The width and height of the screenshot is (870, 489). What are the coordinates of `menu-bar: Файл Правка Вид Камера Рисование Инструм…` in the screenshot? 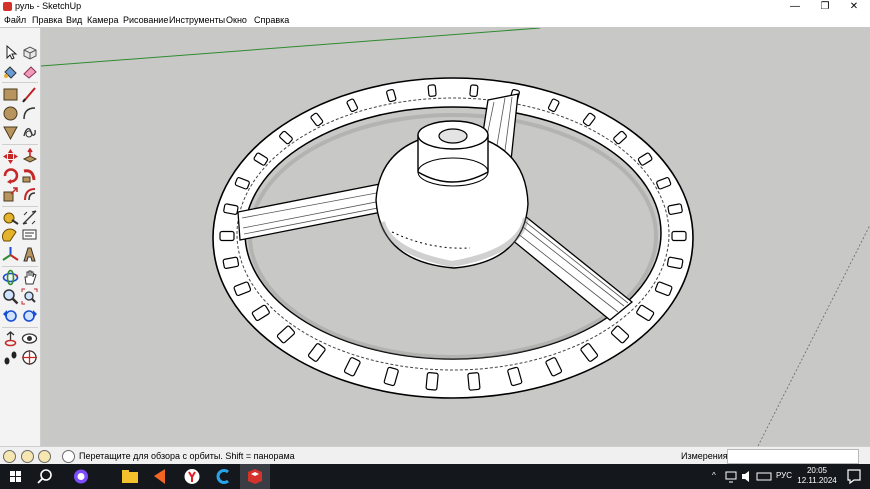 It's located at (435, 20).